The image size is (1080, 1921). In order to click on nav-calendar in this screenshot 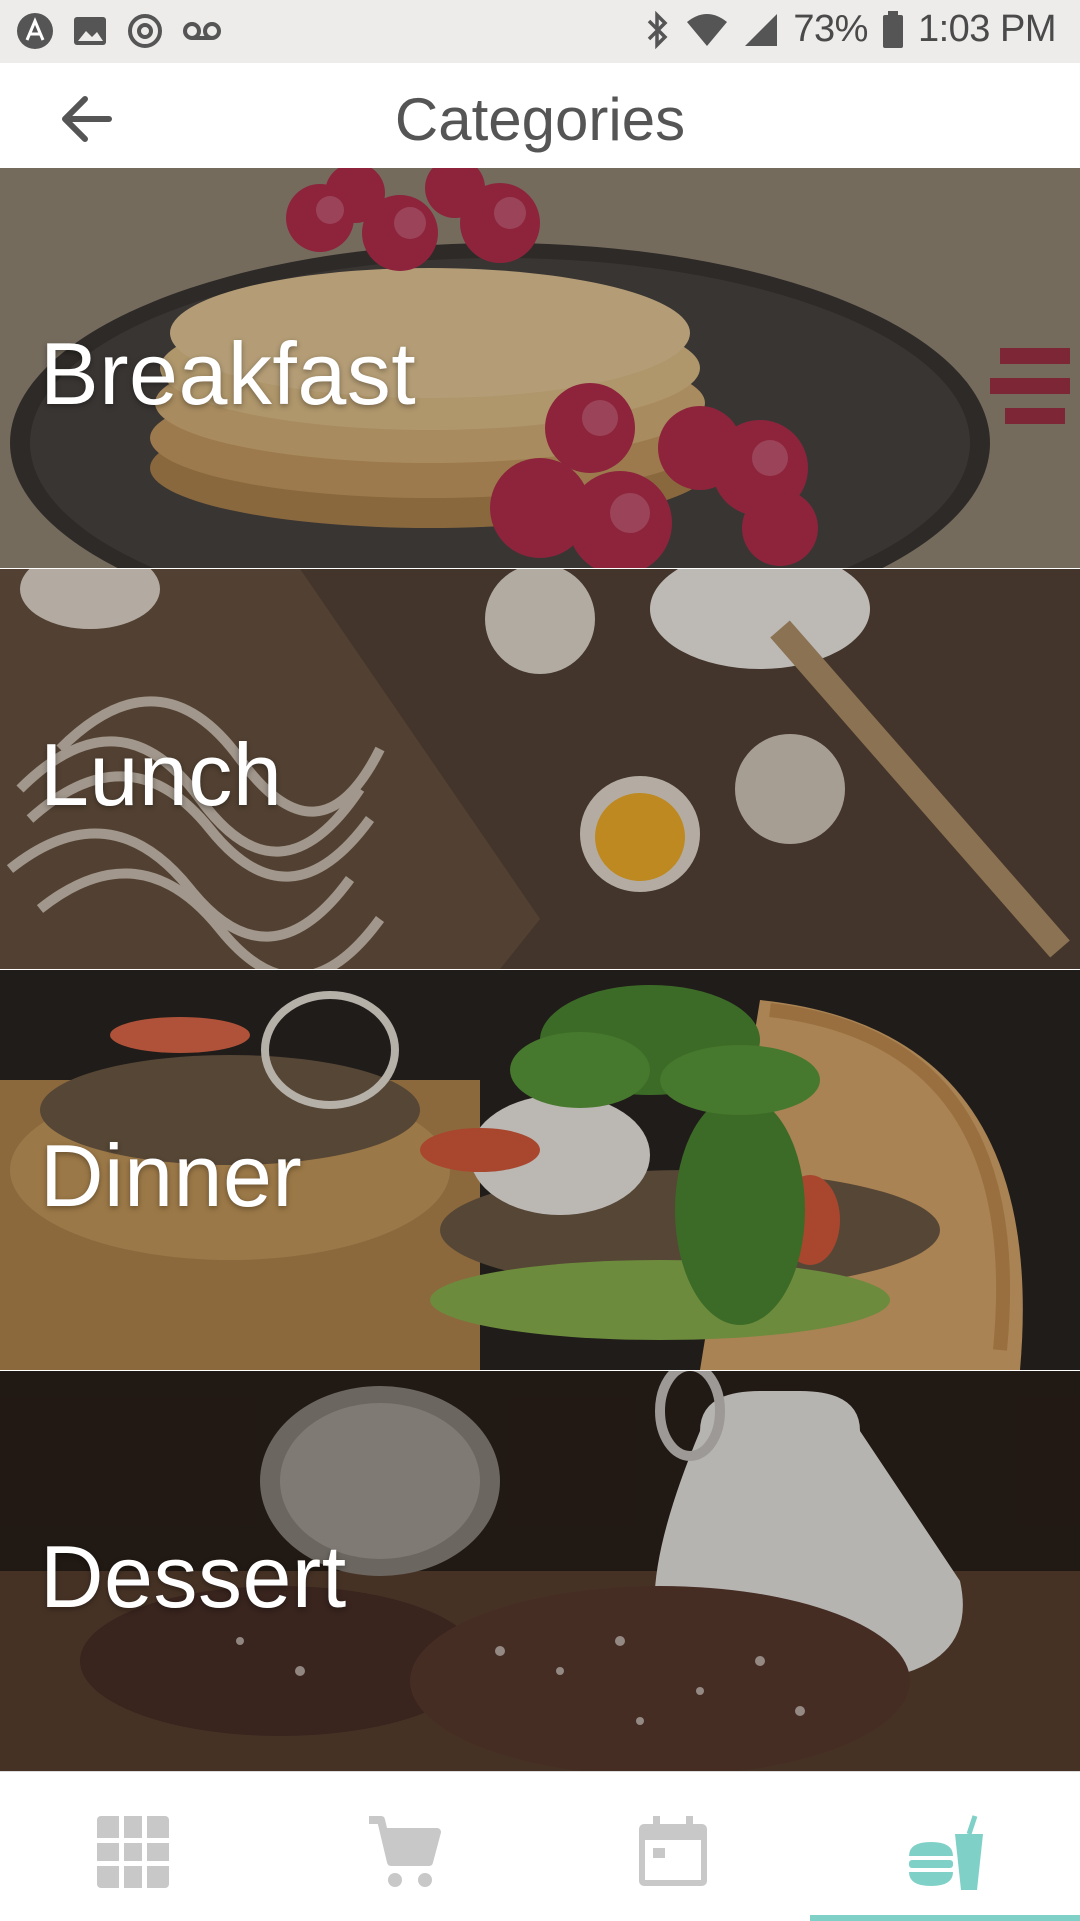, I will do `click(675, 1846)`.